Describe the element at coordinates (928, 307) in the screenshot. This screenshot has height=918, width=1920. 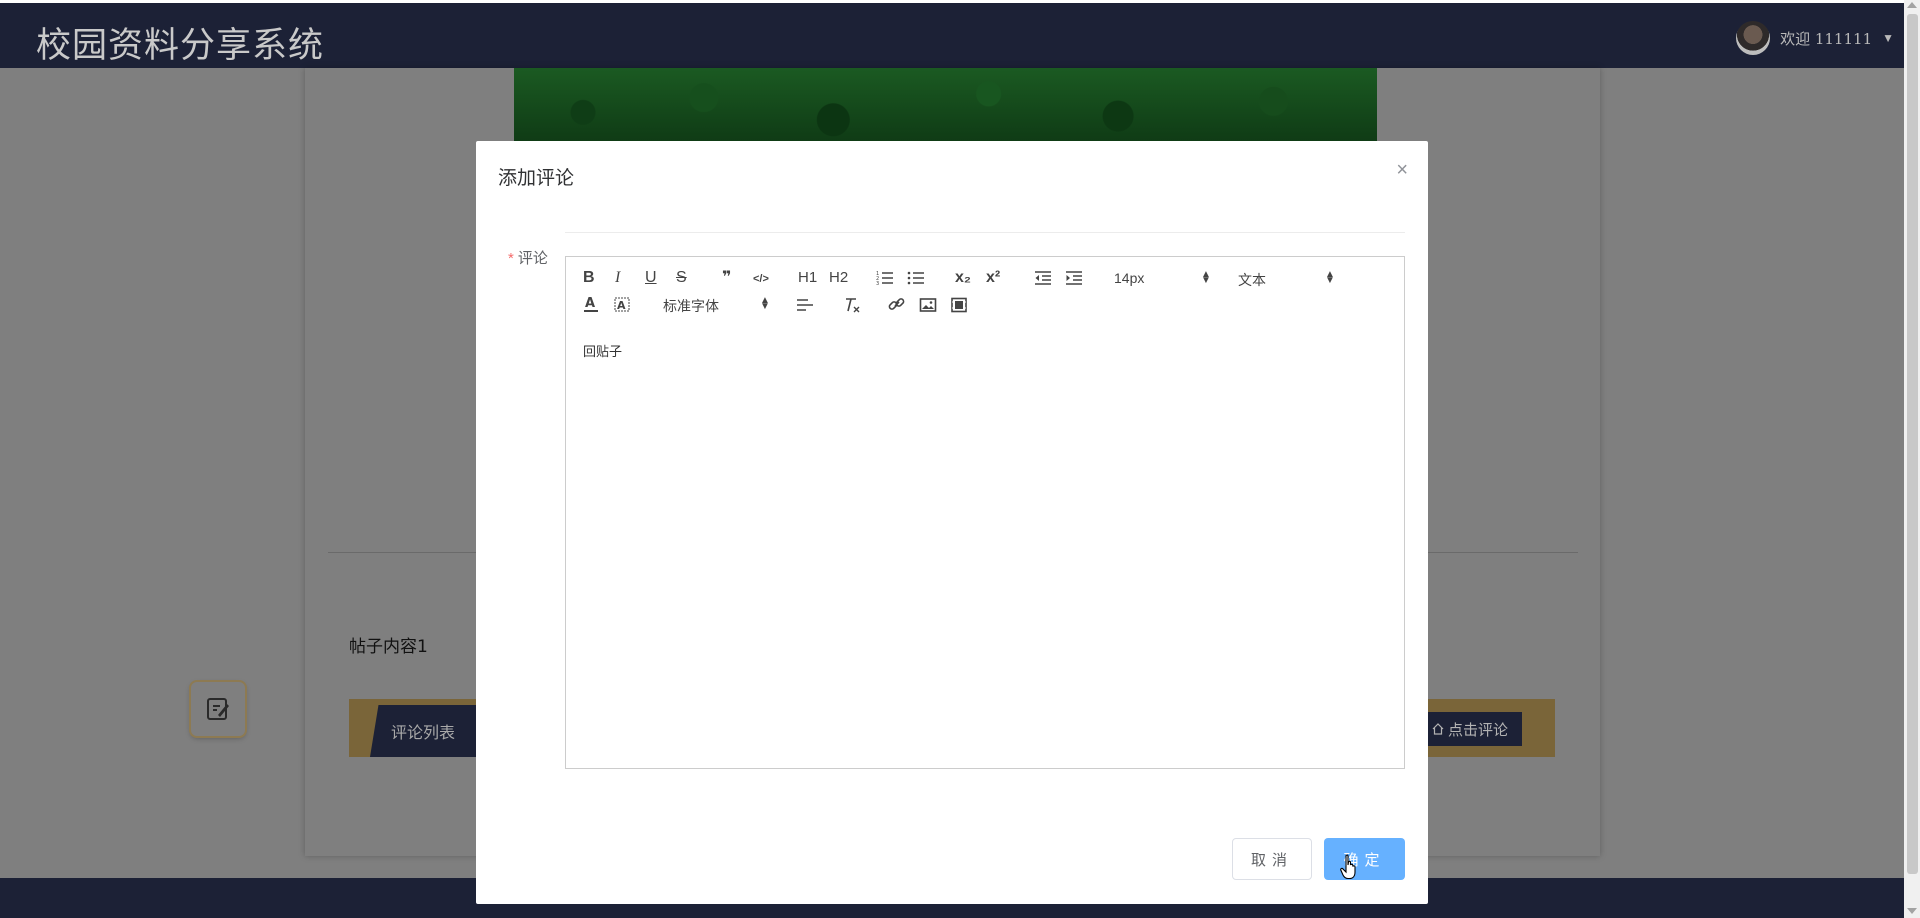
I see `image-icon` at that location.